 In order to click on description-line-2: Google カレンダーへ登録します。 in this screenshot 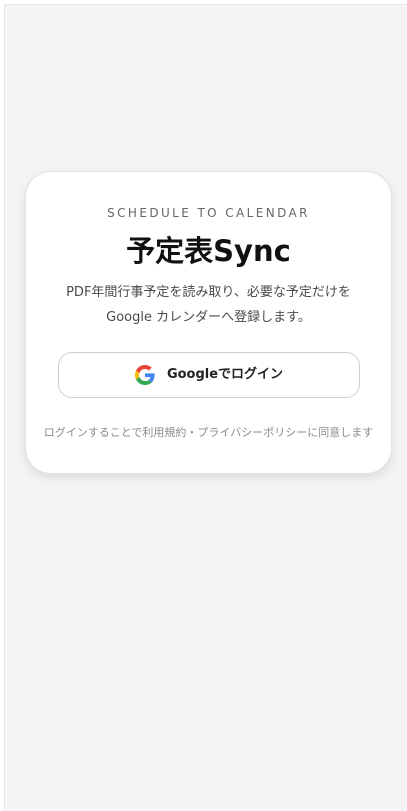, I will do `click(208, 317)`.